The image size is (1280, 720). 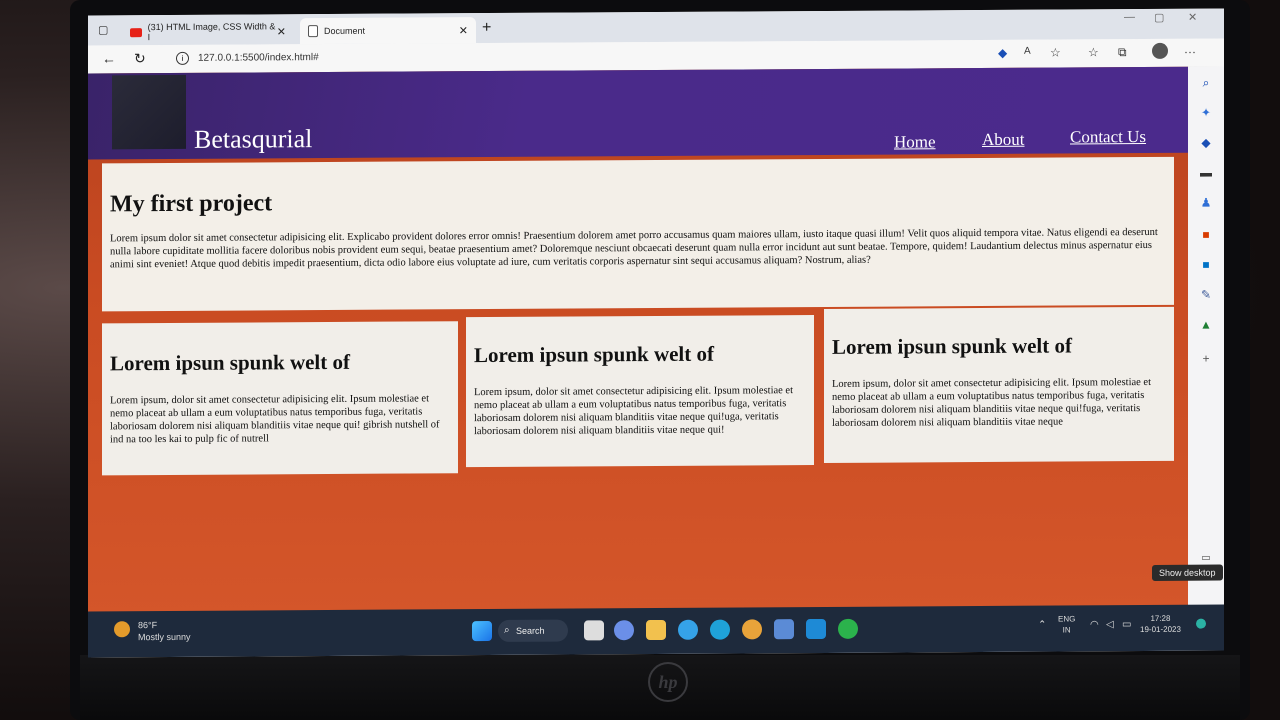 What do you see at coordinates (258, 58) in the screenshot?
I see `url-field: 127.0.0.1:5500/index.html#` at bounding box center [258, 58].